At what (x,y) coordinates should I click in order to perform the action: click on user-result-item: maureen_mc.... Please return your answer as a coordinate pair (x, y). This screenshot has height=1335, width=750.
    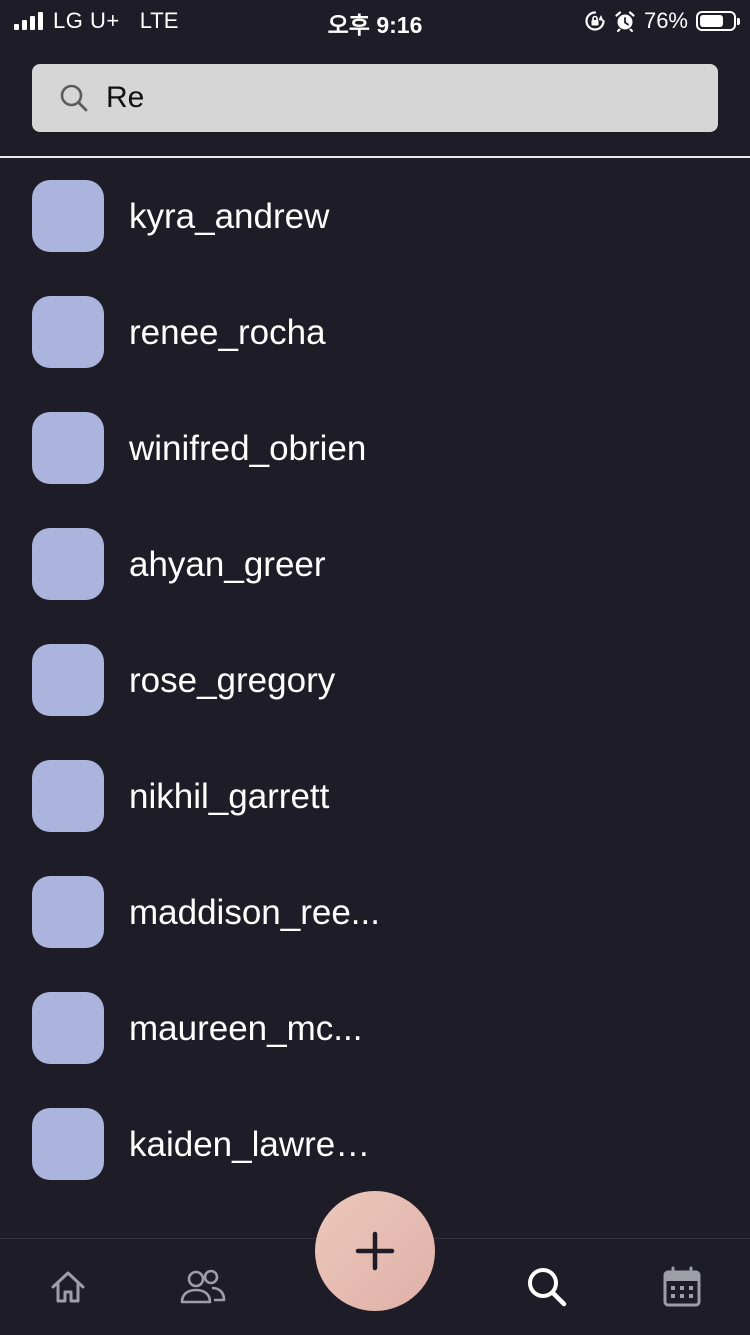
    Looking at the image, I should click on (375, 1028).